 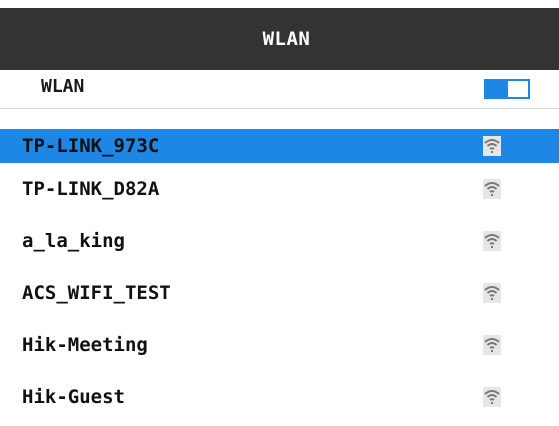 What do you see at coordinates (73, 397) in the screenshot?
I see `network-ssid: Hik-Guest` at bounding box center [73, 397].